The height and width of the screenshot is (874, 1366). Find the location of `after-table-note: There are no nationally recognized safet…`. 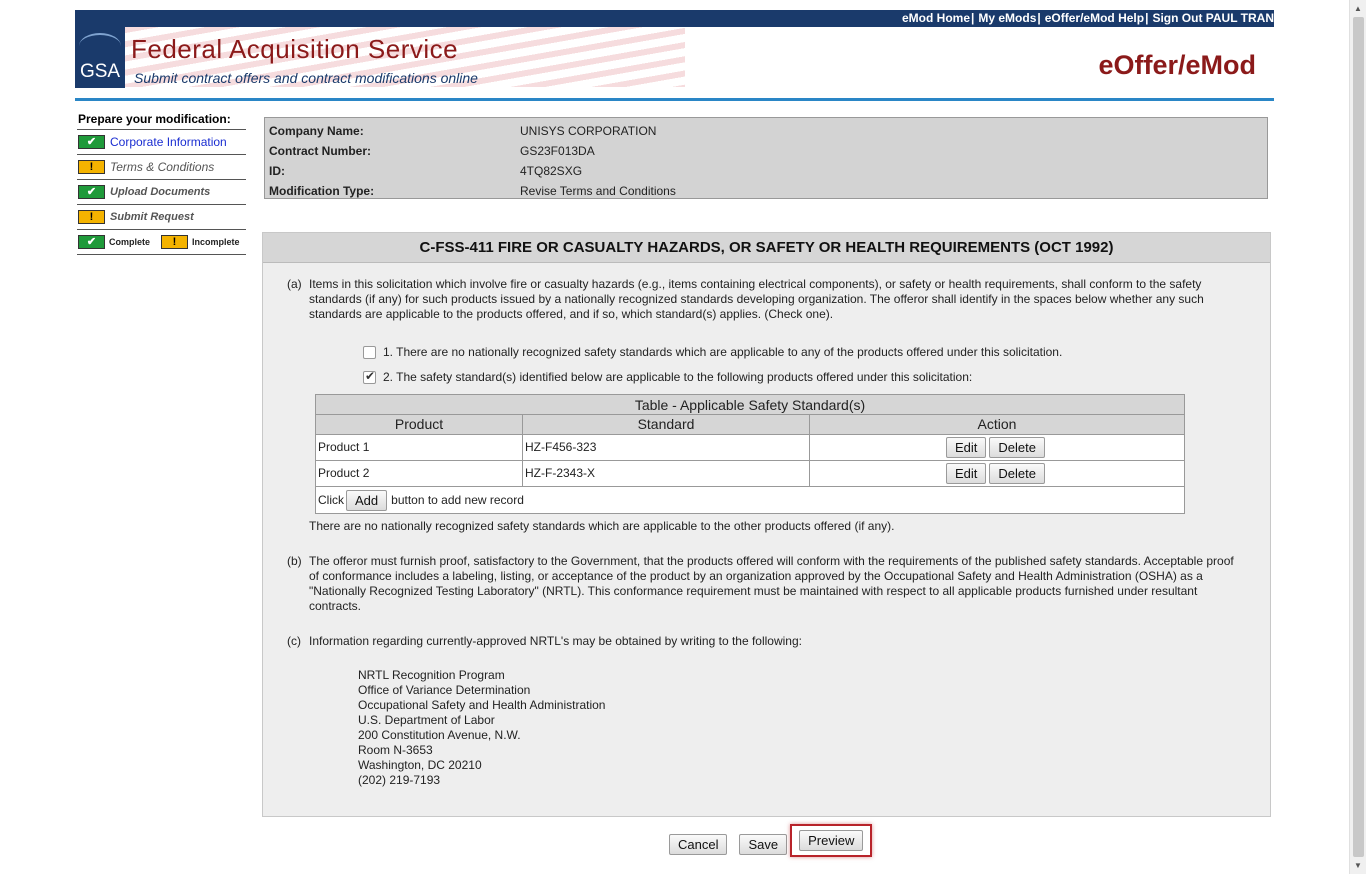

after-table-note: There are no nationally recognized safet… is located at coordinates (789, 526).